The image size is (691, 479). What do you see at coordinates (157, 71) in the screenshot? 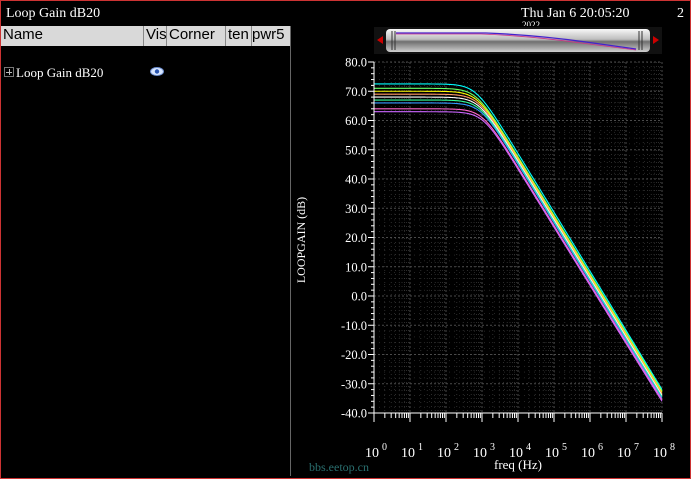
I see `visibility-eye-icon` at bounding box center [157, 71].